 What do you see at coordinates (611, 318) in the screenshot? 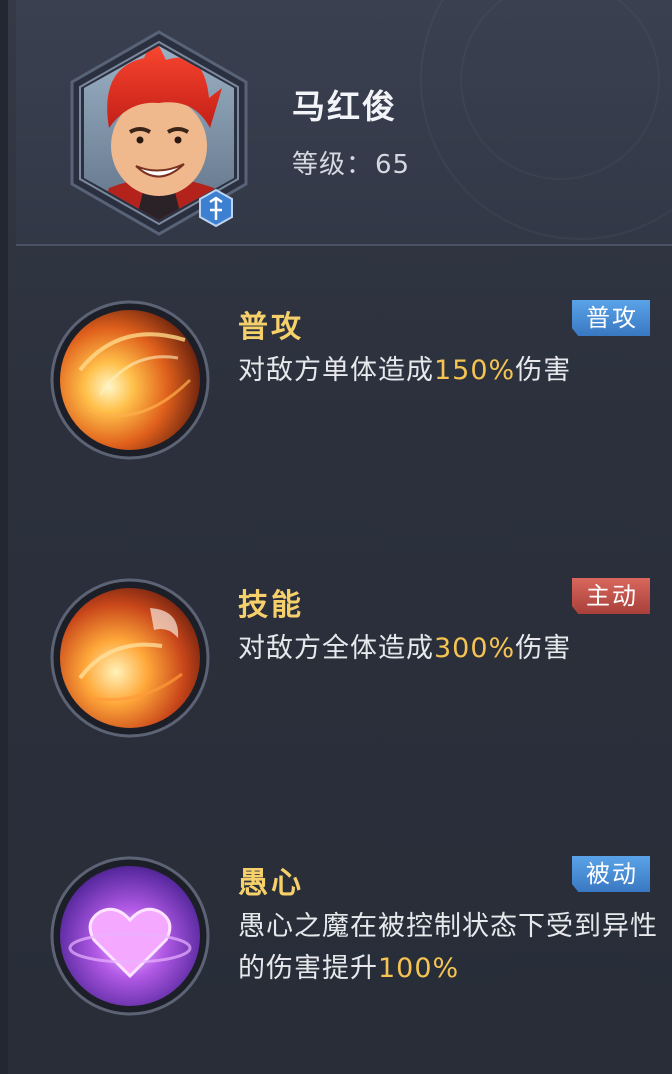
I see `skill-type-badge: 普攻` at bounding box center [611, 318].